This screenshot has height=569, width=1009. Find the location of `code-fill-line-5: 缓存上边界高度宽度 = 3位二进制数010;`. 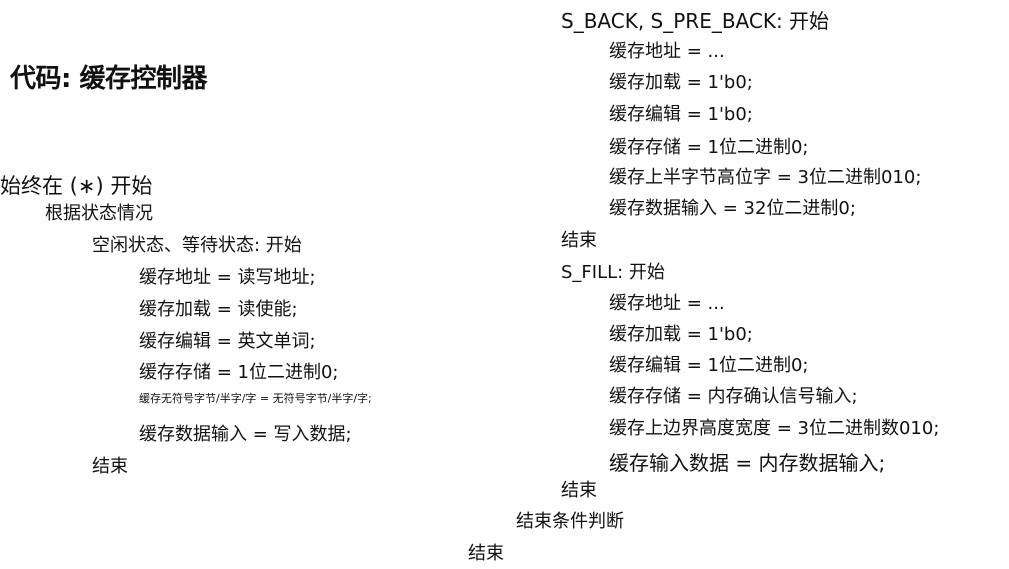

code-fill-line-5: 缓存上边界高度宽度 = 3位二进制数010; is located at coordinates (774, 428).